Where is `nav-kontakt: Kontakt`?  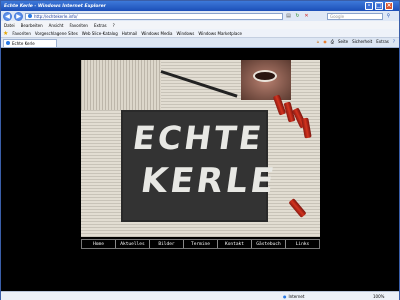
nav-kontakt: Kontakt is located at coordinates (235, 244).